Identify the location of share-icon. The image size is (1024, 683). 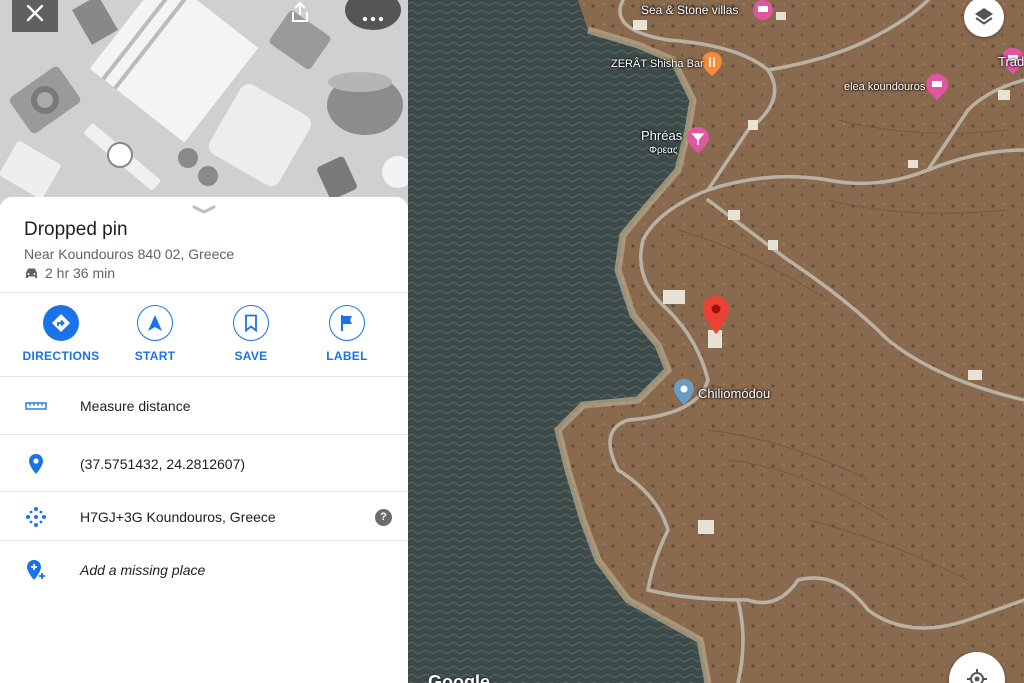
(300, 11).